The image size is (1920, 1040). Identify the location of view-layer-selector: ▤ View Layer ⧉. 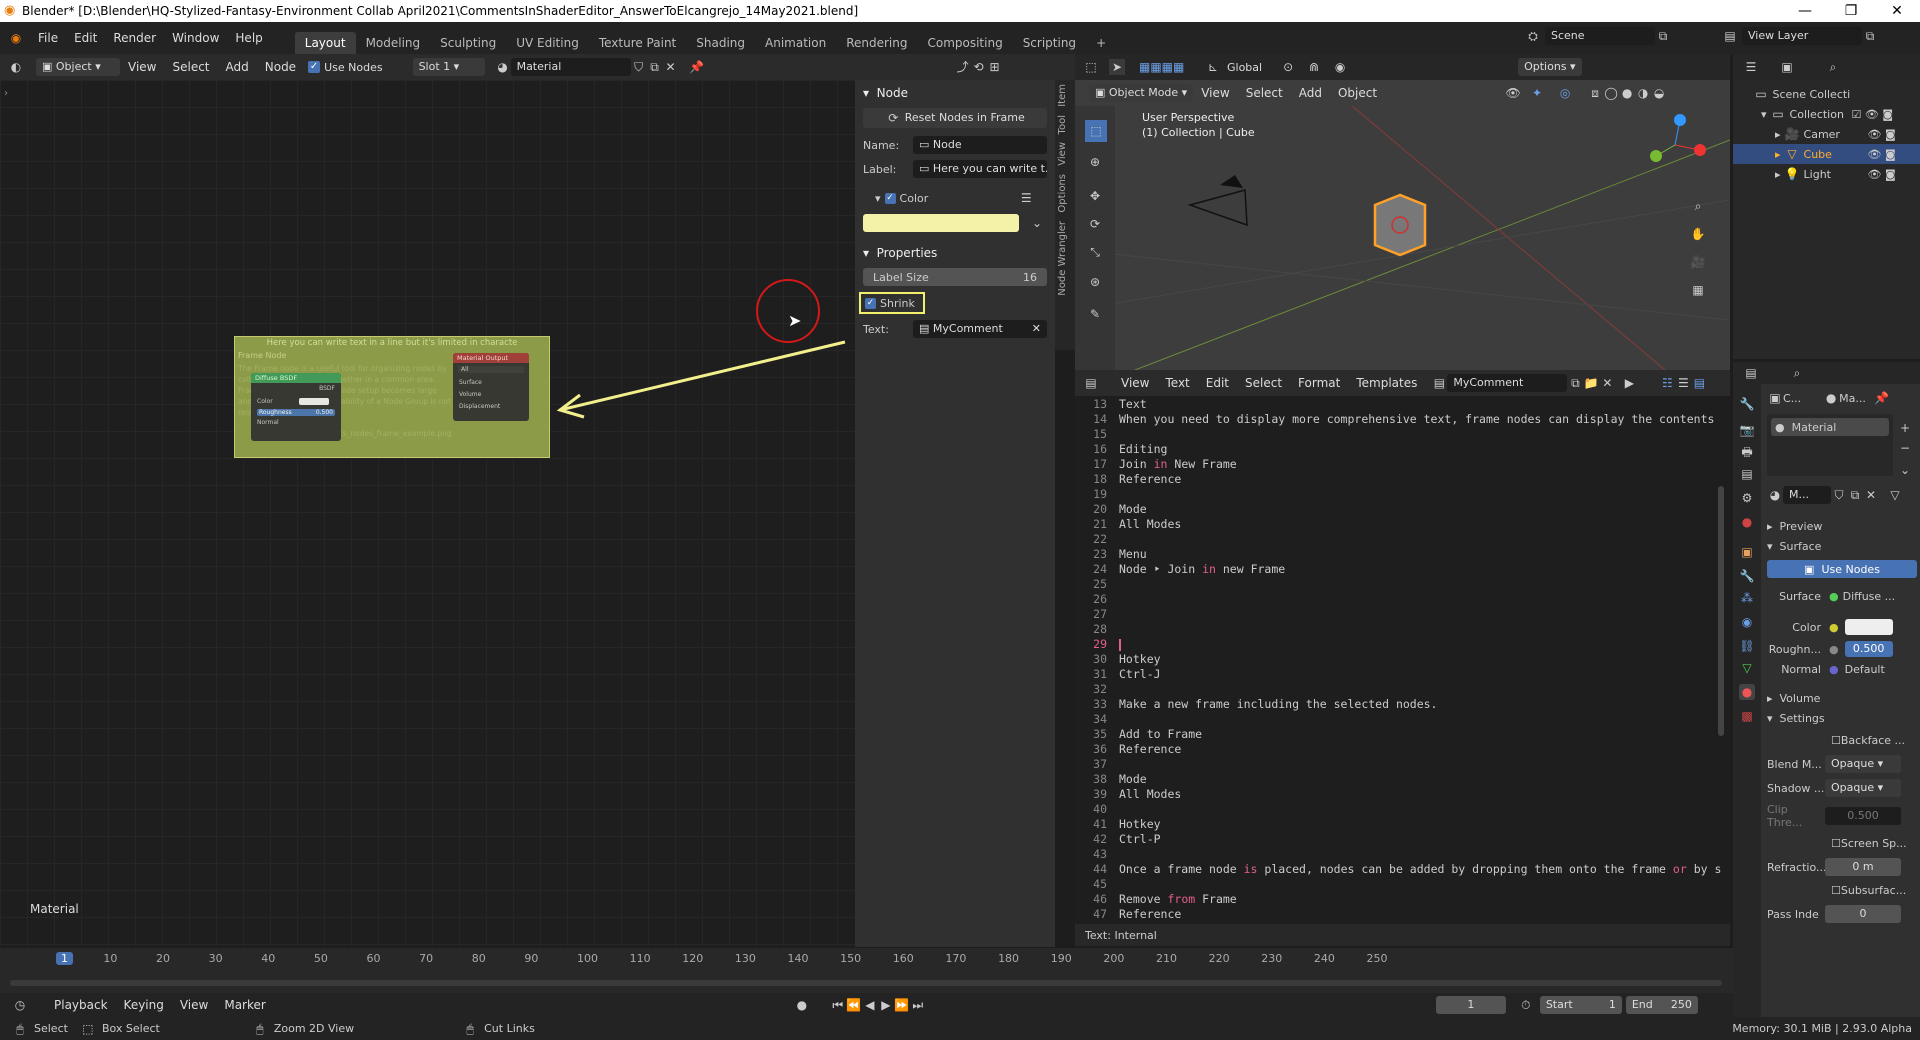
(1800, 36).